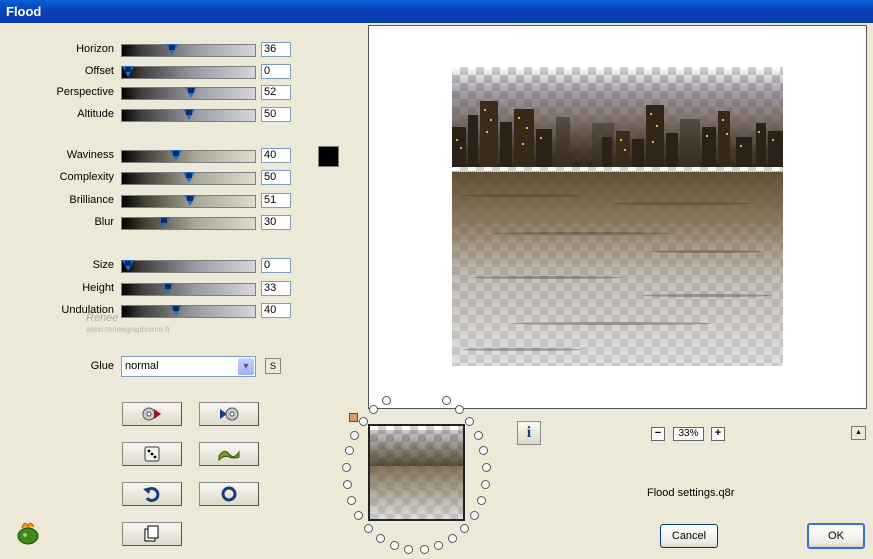 This screenshot has height=559, width=873. I want to click on slider-complexity, so click(188, 178).